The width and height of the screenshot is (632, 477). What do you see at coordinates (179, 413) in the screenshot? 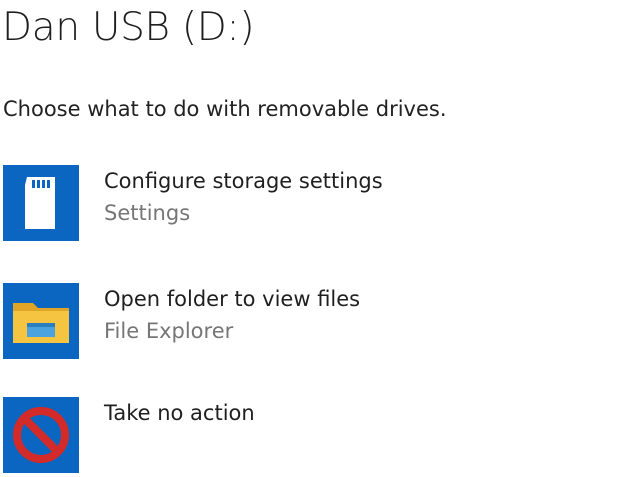
I see `option-label: Take no action` at bounding box center [179, 413].